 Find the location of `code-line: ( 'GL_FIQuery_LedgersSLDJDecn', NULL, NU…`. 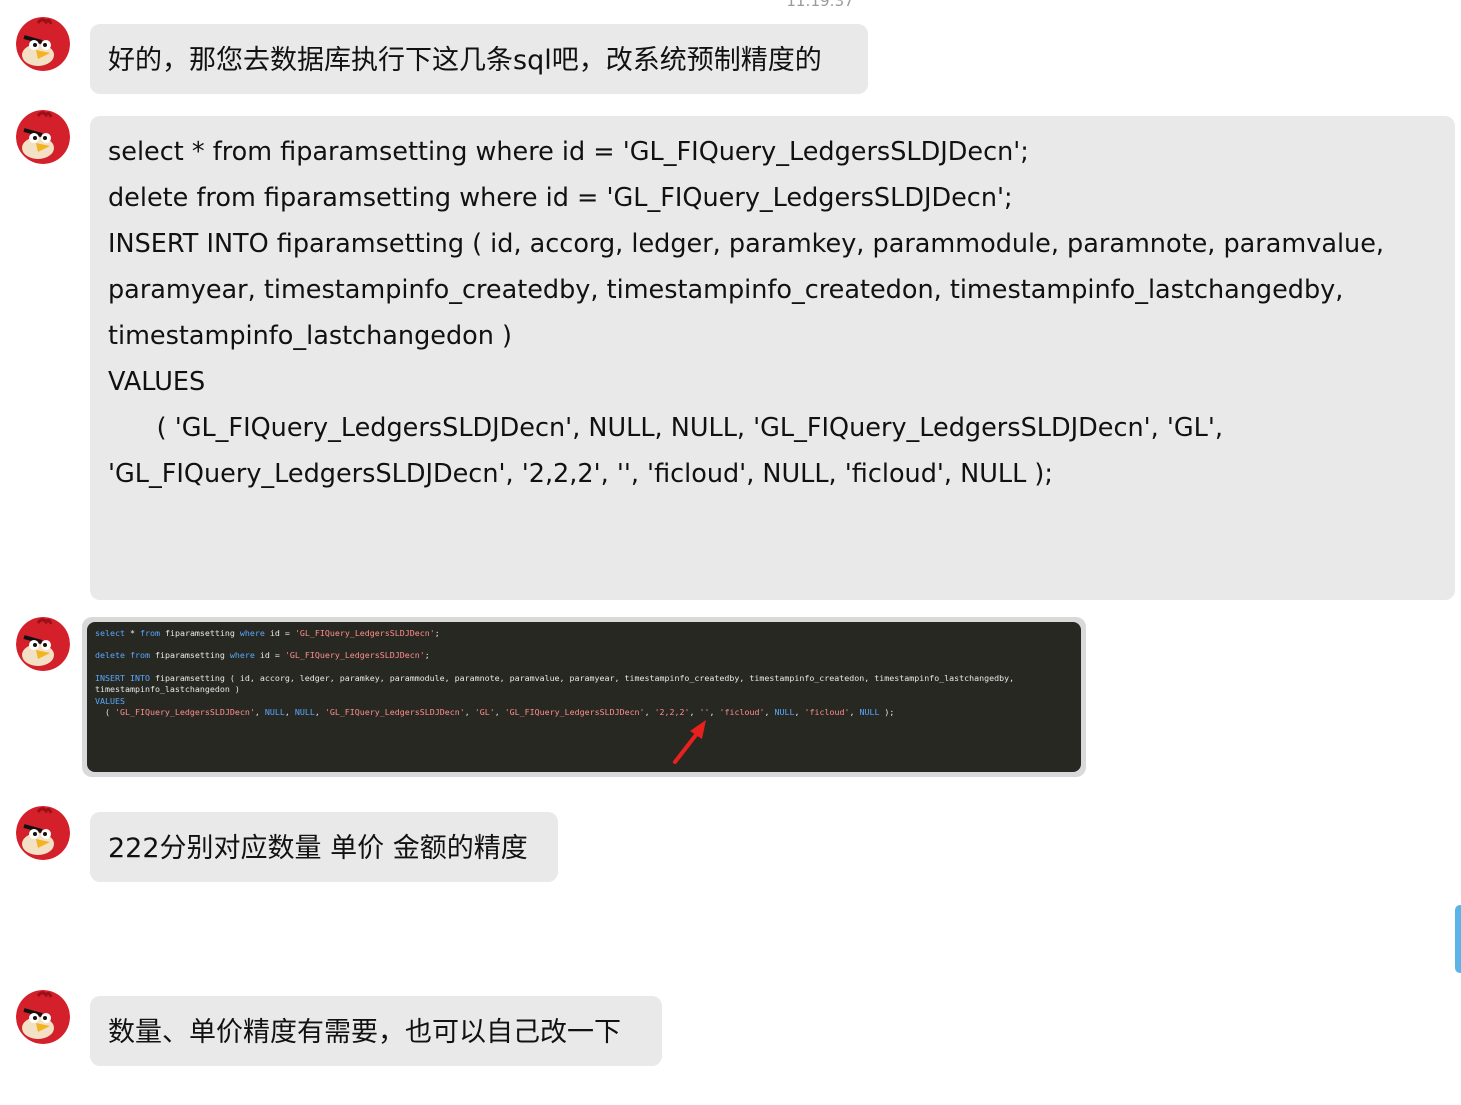

code-line: ( 'GL_FIQuery_LedgersSLDJDecn', NULL, NU… is located at coordinates (495, 711).